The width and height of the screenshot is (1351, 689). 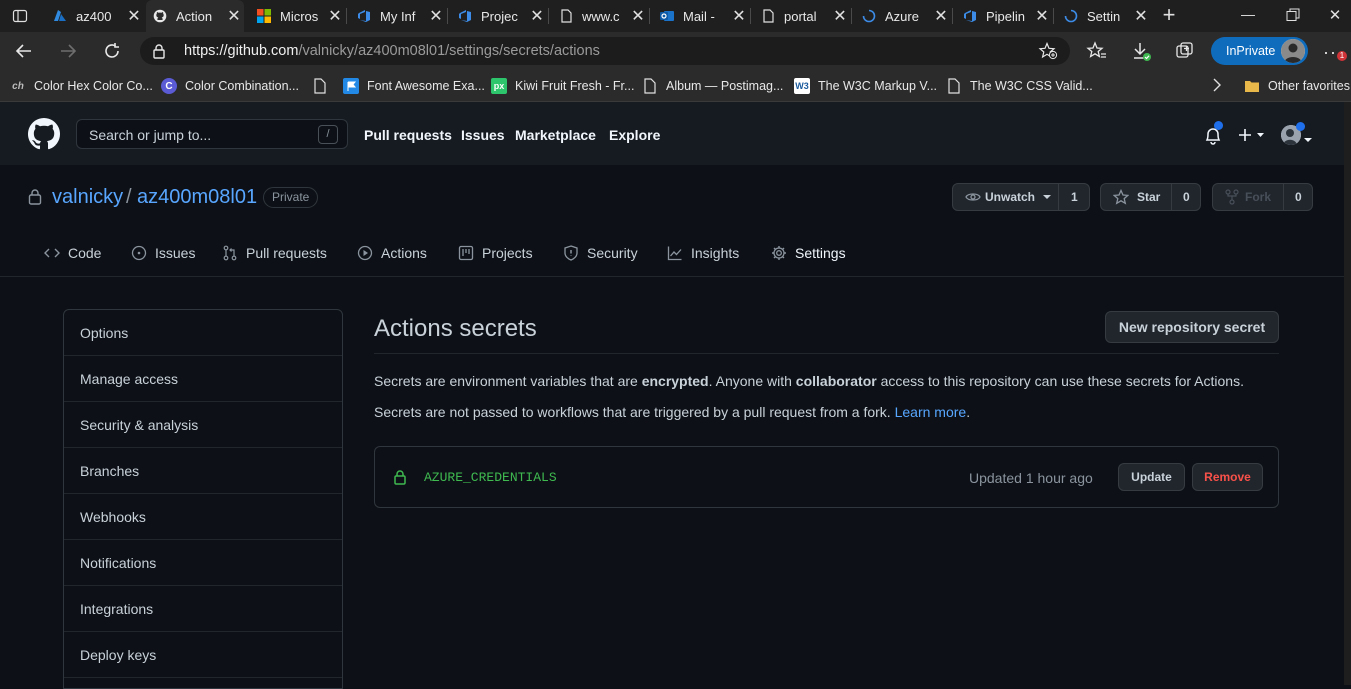 What do you see at coordinates (1217, 85) in the screenshot?
I see `chevron-right-icon` at bounding box center [1217, 85].